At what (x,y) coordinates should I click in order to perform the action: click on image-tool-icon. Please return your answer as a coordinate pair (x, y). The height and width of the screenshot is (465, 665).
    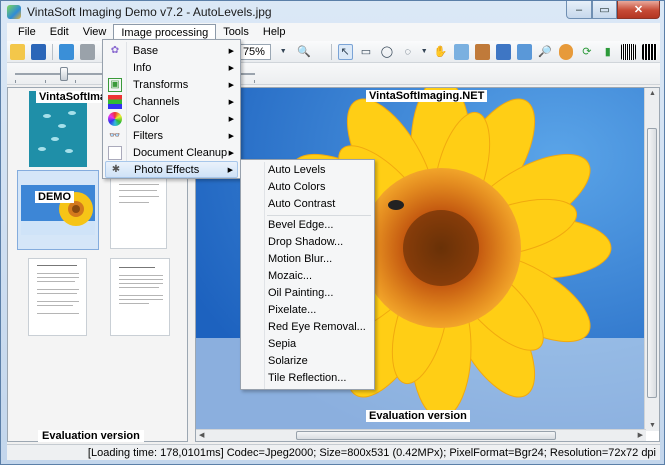
    Looking at the image, I should click on (503, 51).